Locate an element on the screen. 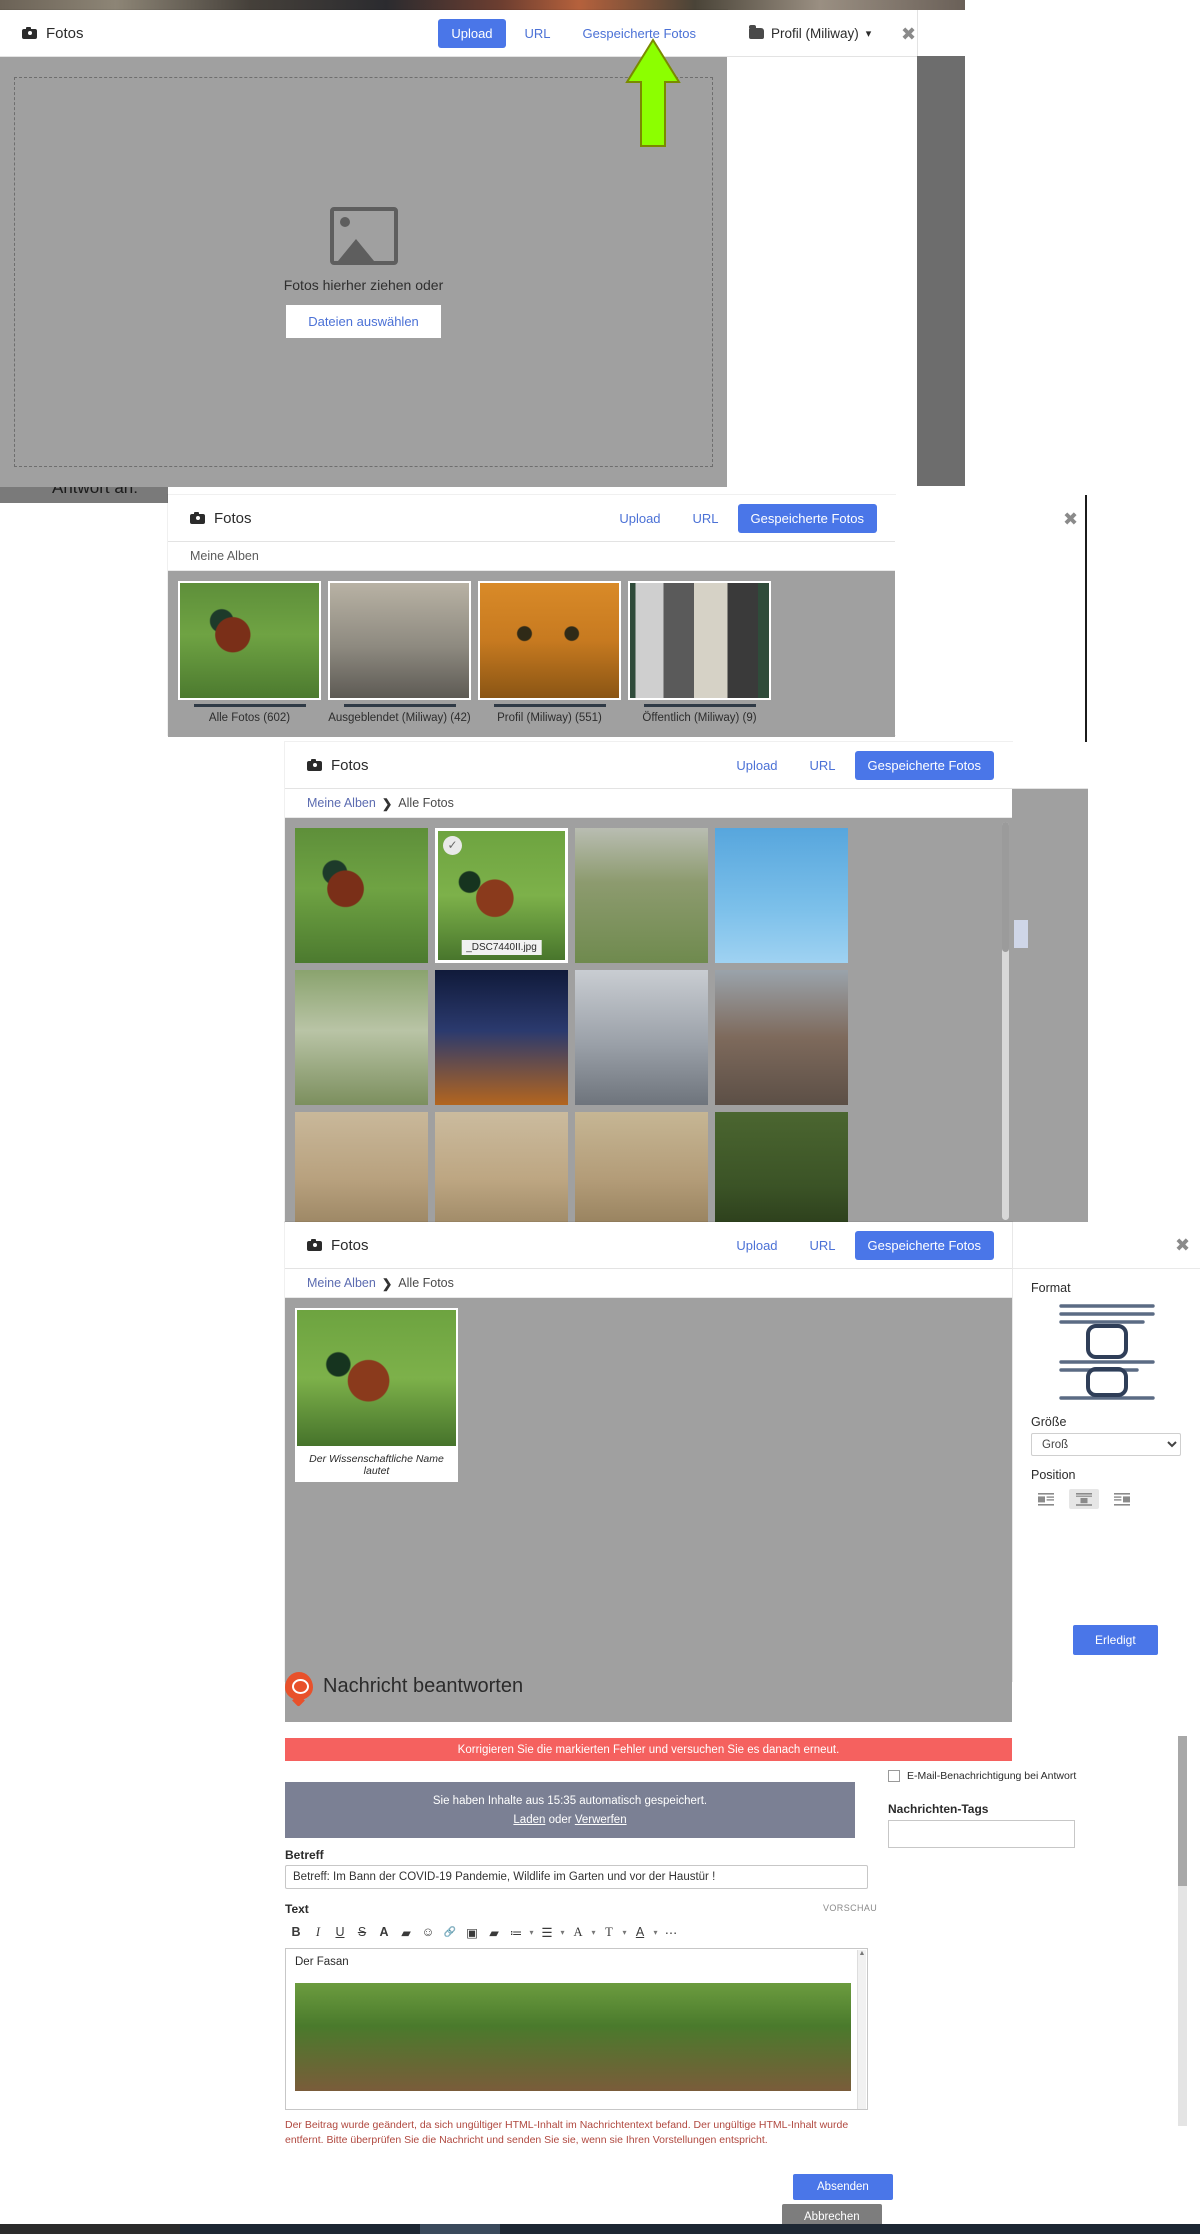 The height and width of the screenshot is (2234, 1200). font-size-icon: T is located at coordinates (609, 1932).